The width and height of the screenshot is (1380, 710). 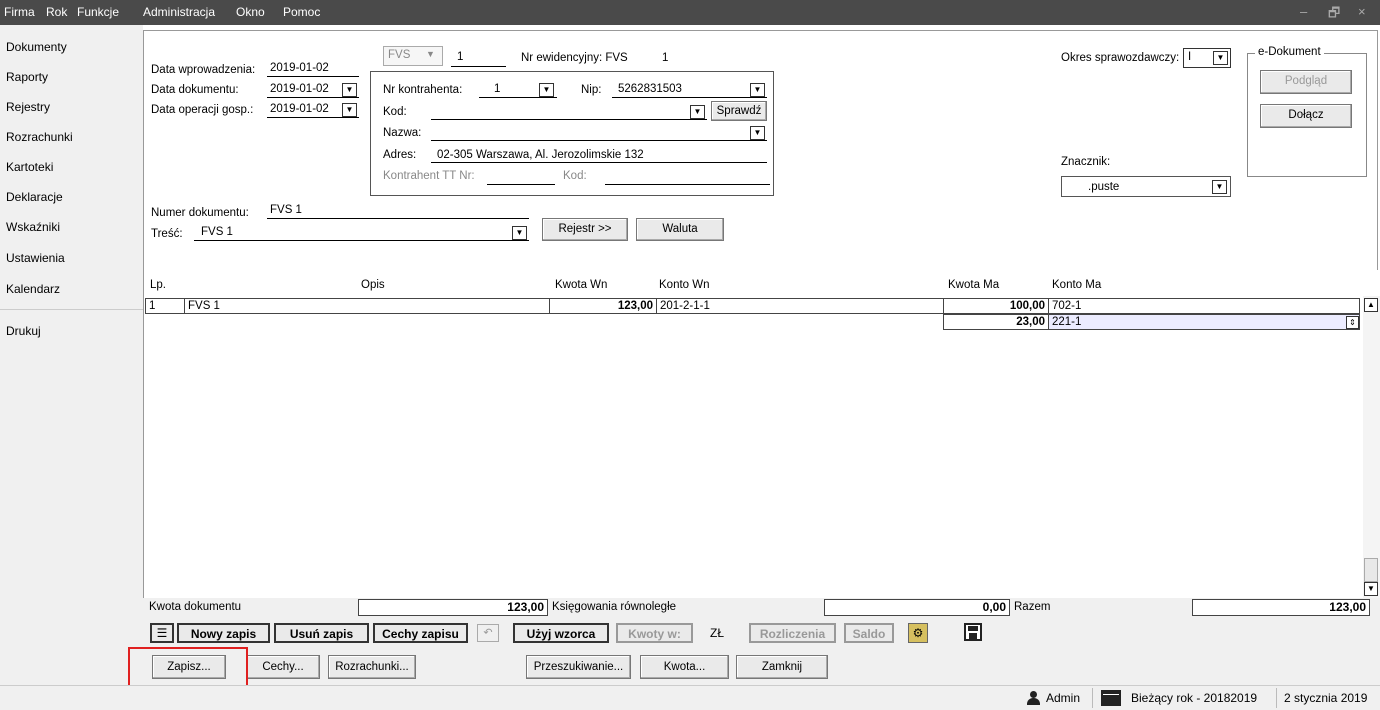 I want to click on nazwa-label: Nazwa:, so click(x=402, y=133).